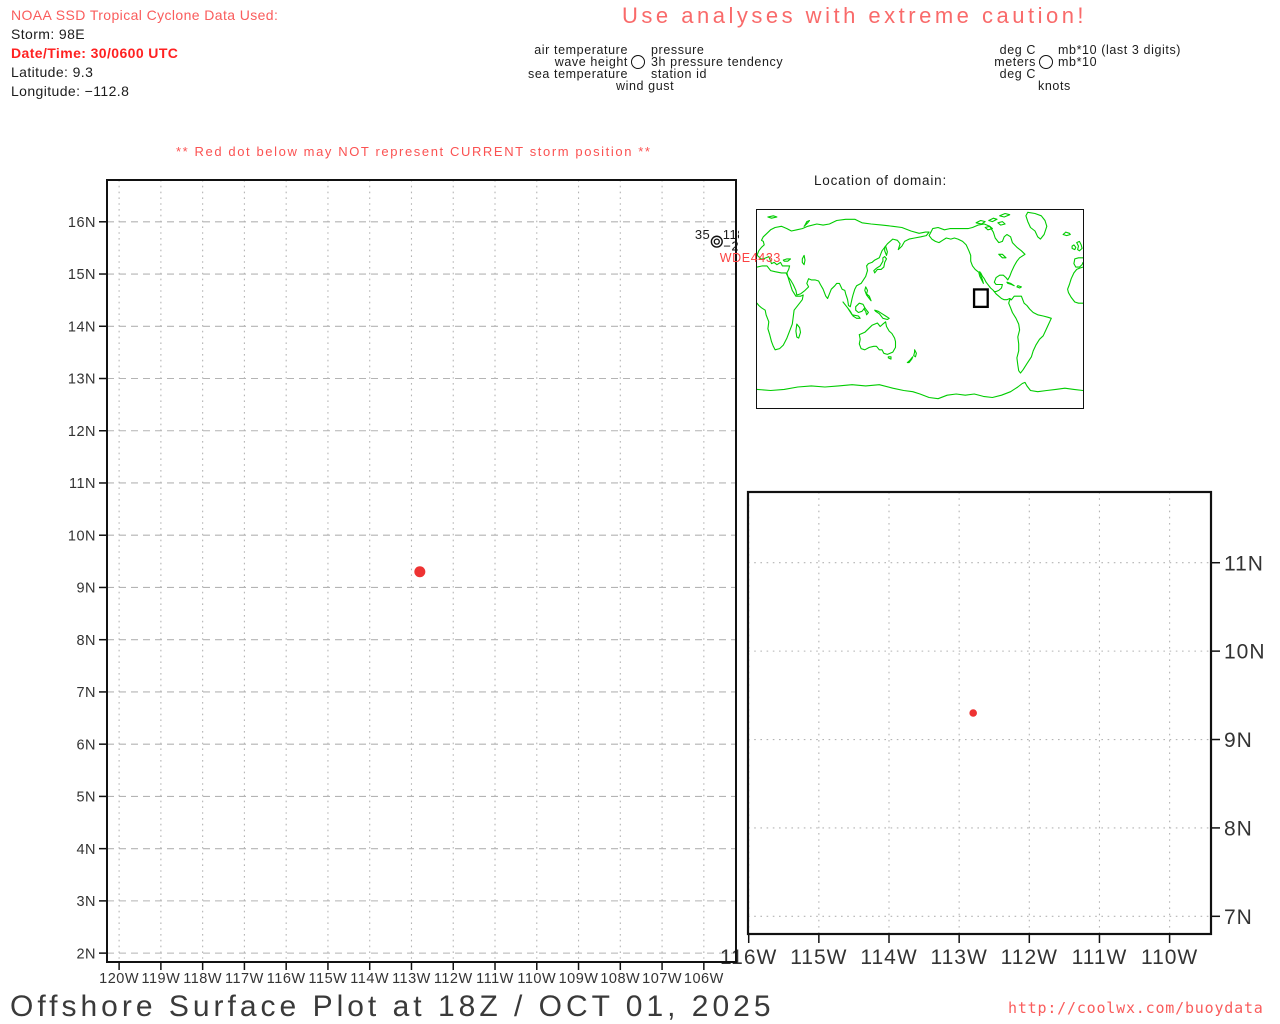 The height and width of the screenshot is (1024, 1280). Describe the element at coordinates (702, 234) in the screenshot. I see `svg-text: 35` at that location.